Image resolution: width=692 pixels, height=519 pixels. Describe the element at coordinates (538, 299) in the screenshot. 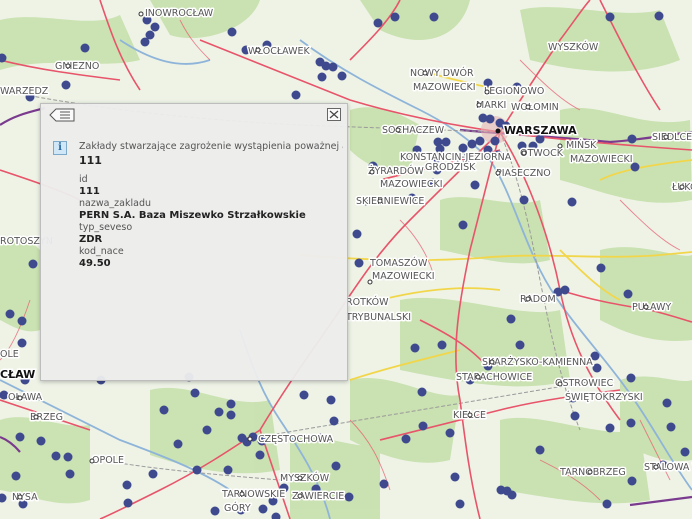

I see `label-radom: RADOM` at that location.